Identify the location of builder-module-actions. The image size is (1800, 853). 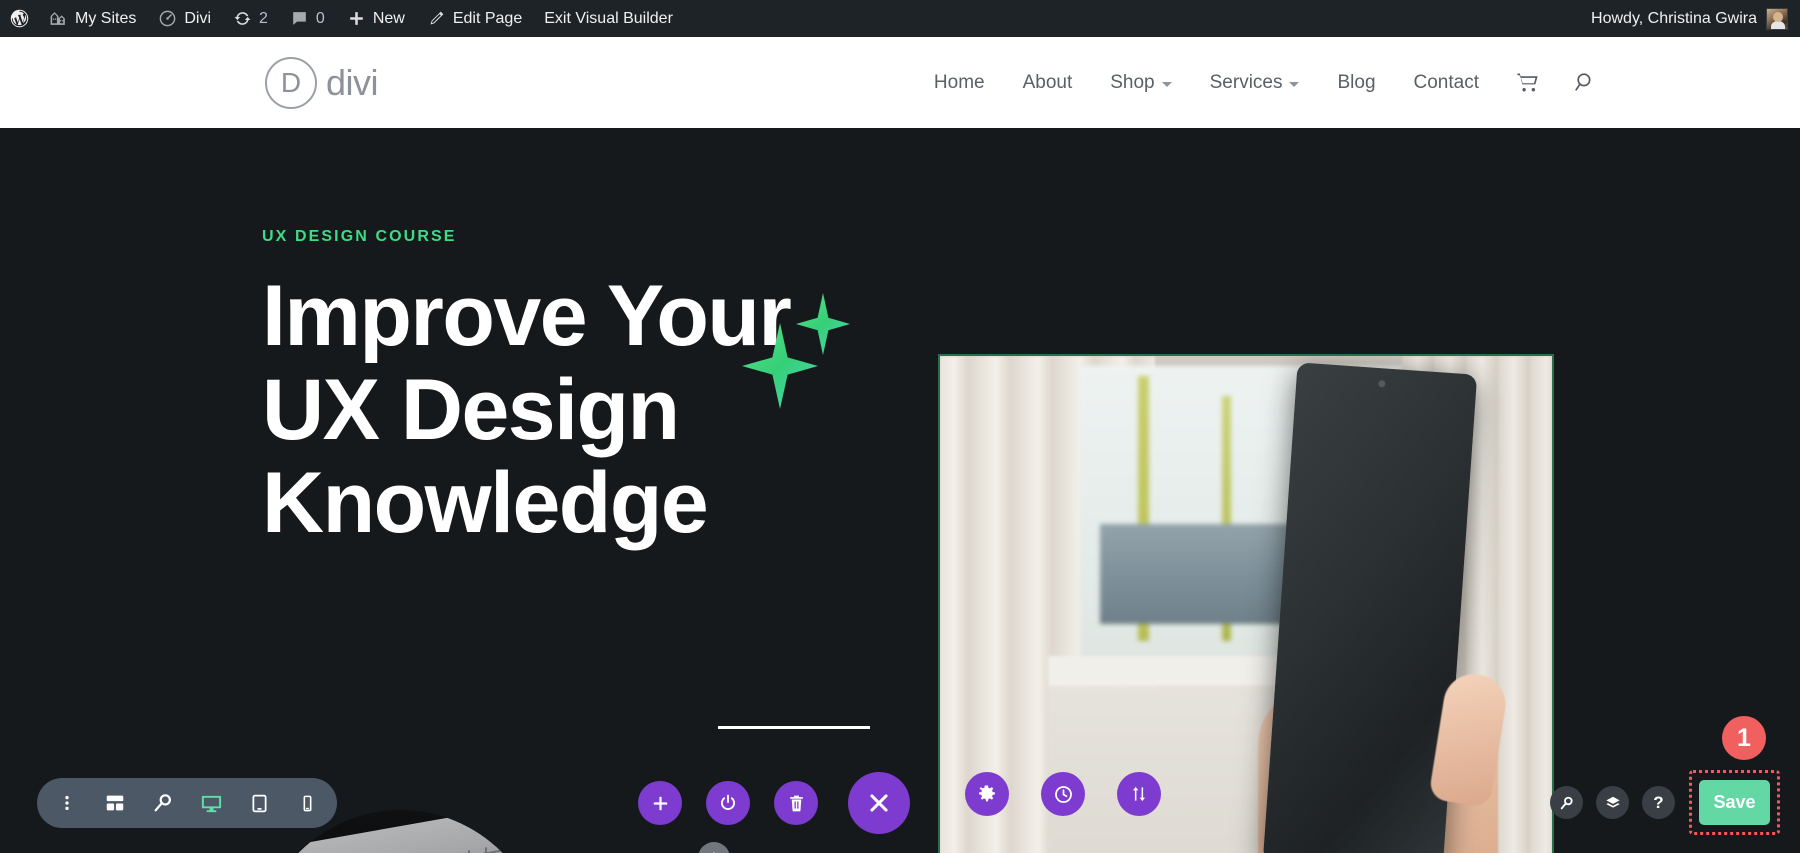
(1063, 794).